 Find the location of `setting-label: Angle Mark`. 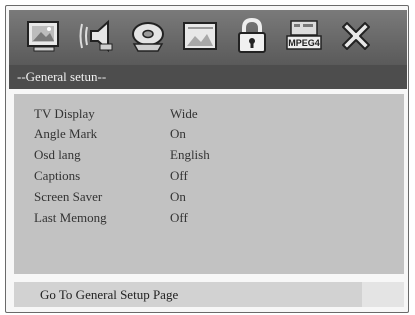

setting-label: Angle Mark is located at coordinates (66, 133).